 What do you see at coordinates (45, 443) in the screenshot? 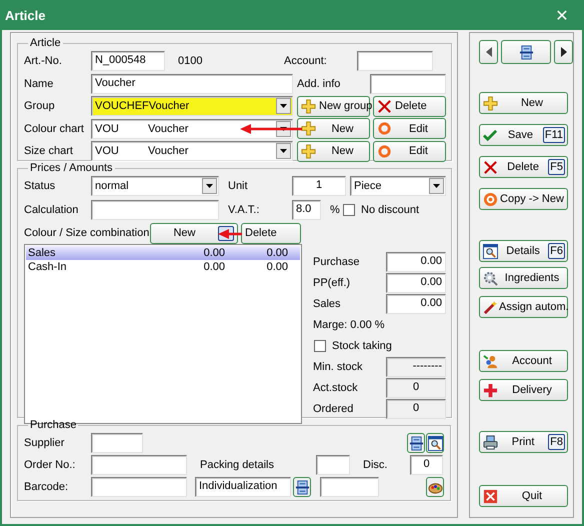
I see `field-label: Supplier` at bounding box center [45, 443].